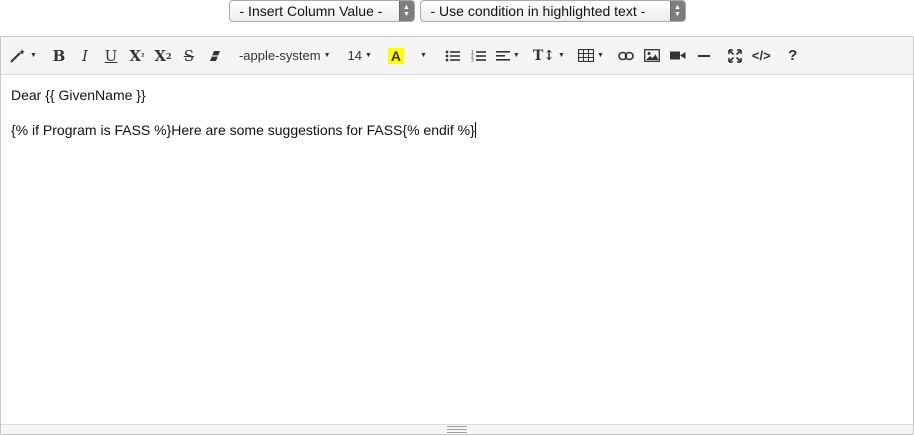 Image resolution: width=914 pixels, height=436 pixels. Describe the element at coordinates (502, 55) in the screenshot. I see `align-left-icon` at that location.